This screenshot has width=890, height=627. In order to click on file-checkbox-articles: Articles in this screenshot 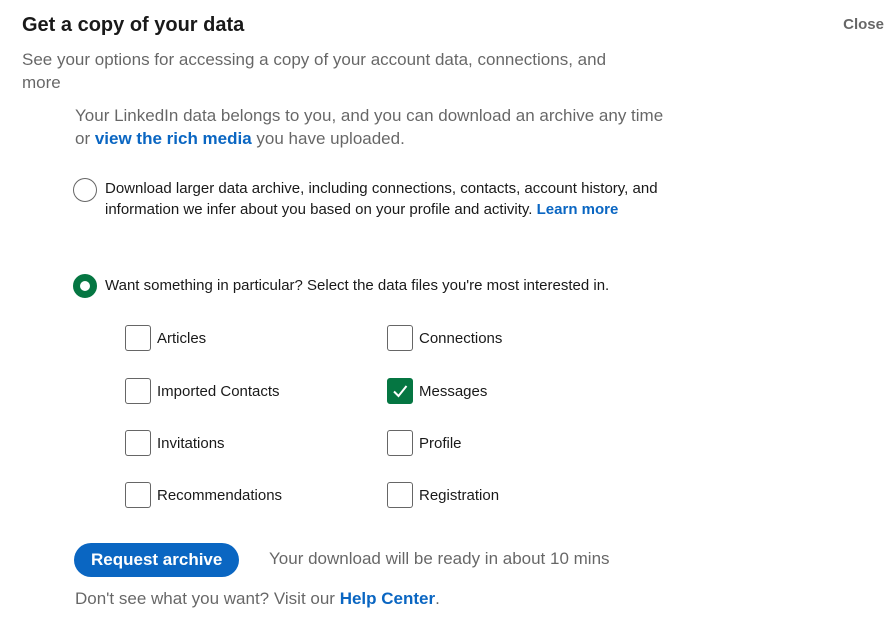, I will do `click(165, 338)`.